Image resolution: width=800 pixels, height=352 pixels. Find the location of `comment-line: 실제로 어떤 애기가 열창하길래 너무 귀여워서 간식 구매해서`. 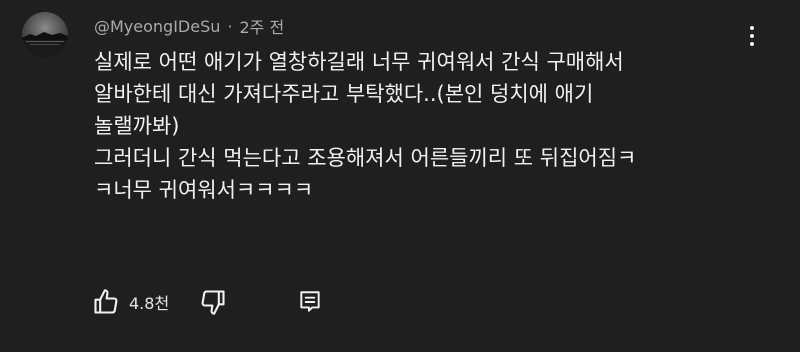

comment-line: 실제로 어떤 애기가 열창하길래 너무 귀여워서 간식 구매해서 is located at coordinates (359, 62).